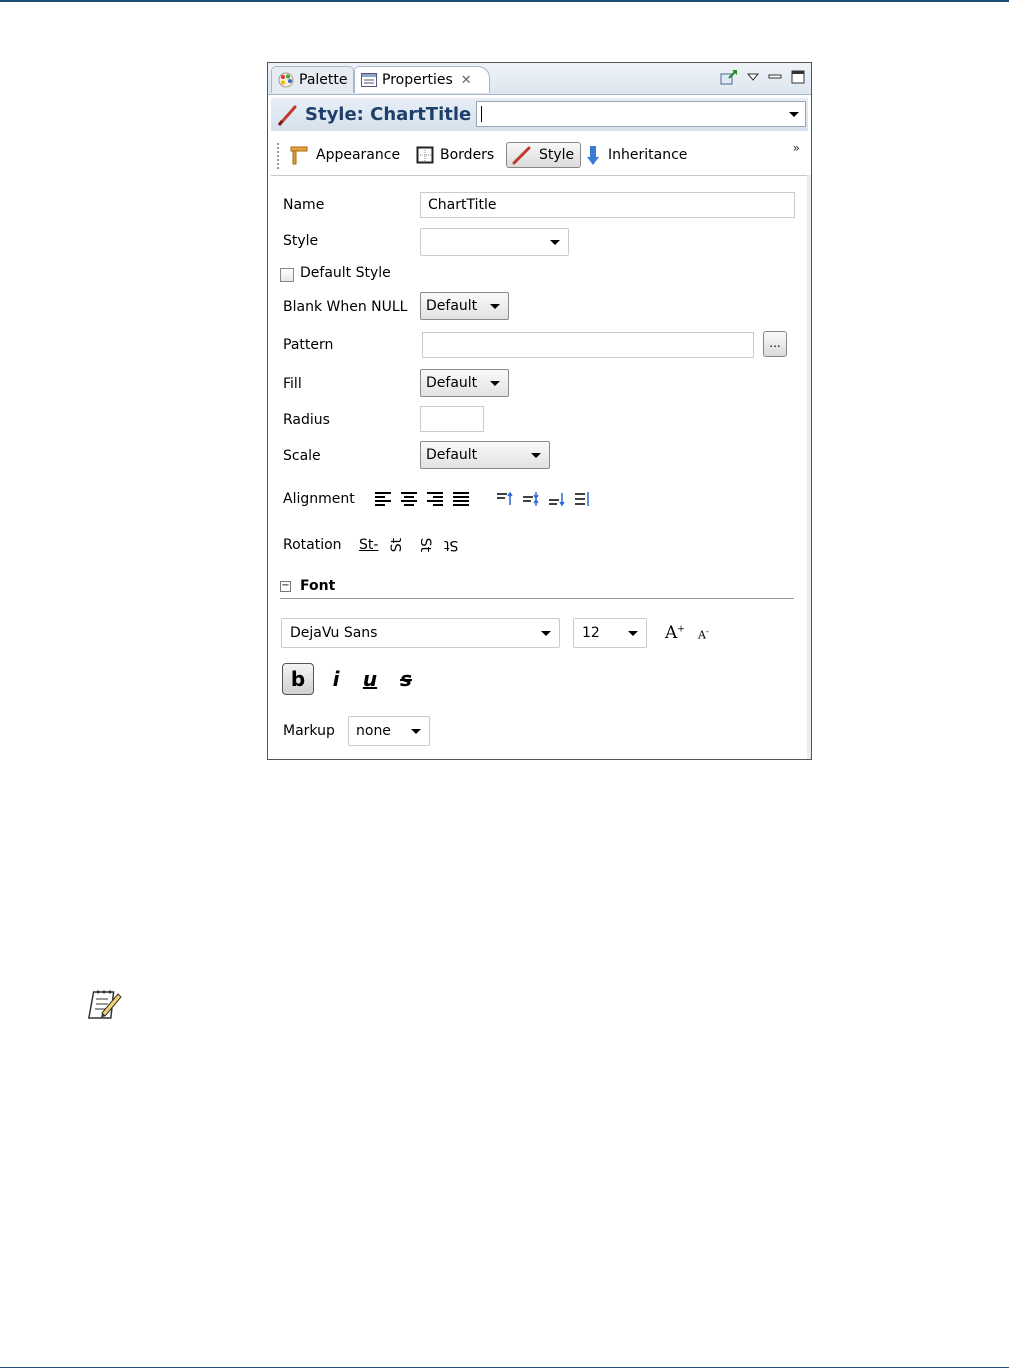 Image resolution: width=1009 pixels, height=1370 pixels. Describe the element at coordinates (308, 345) in the screenshot. I see `pattern-label: Pattern` at that location.